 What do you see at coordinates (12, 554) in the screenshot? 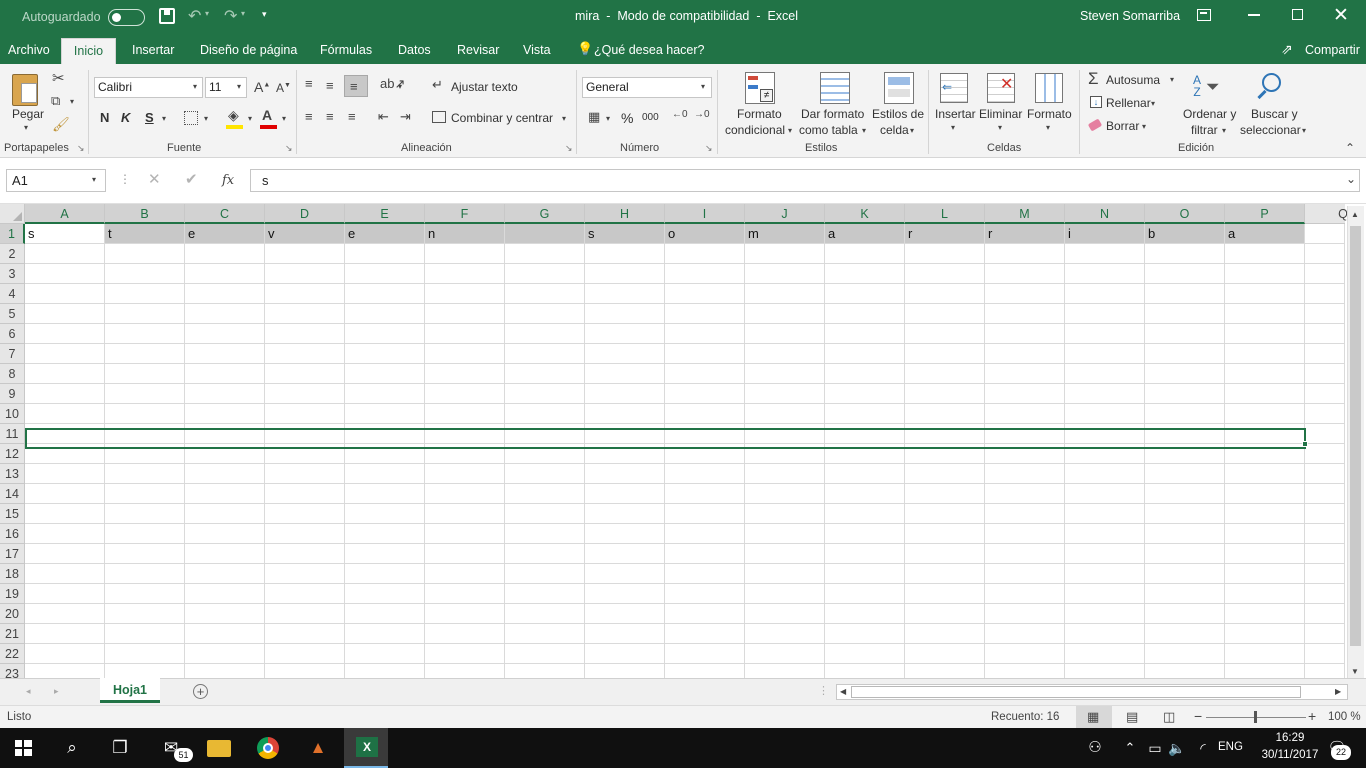
I see `row-header-17: 17` at bounding box center [12, 554].